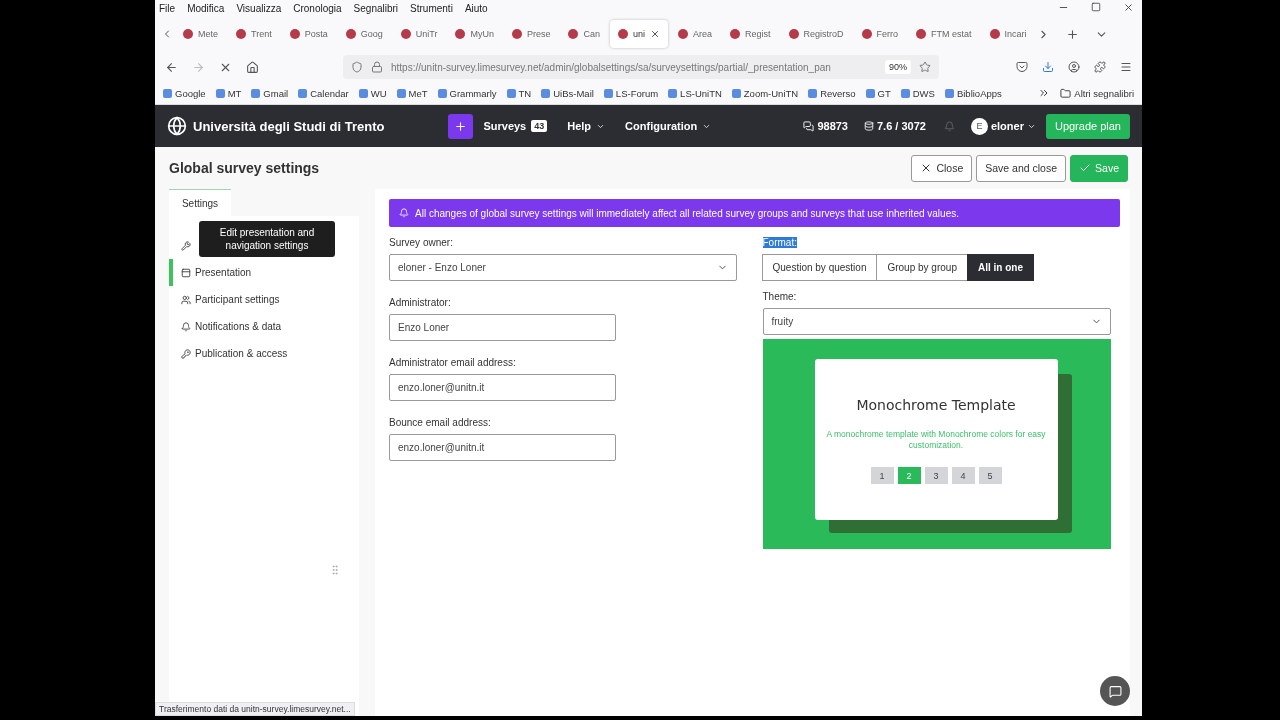 The height and width of the screenshot is (720, 1280). I want to click on field-label: Administrator email address:, so click(452, 362).